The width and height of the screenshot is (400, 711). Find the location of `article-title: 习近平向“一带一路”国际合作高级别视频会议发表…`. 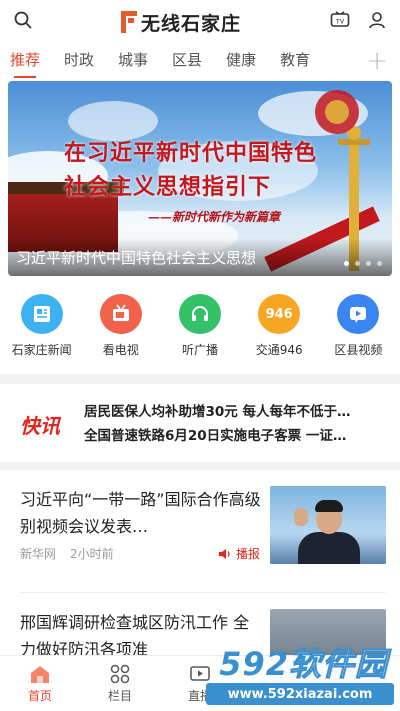

article-title: 习近平向“一带一路”国际合作高级别视频会议发表… is located at coordinates (145, 513).